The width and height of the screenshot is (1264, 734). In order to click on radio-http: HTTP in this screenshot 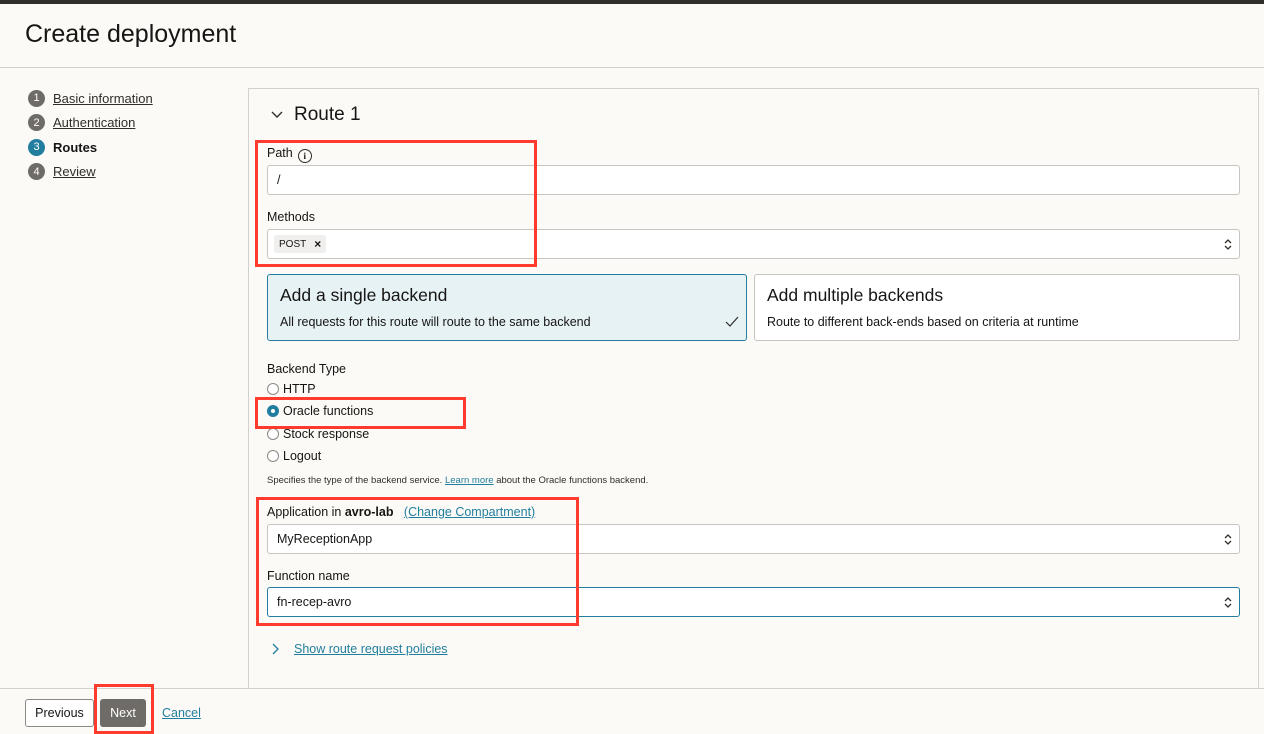, I will do `click(291, 389)`.